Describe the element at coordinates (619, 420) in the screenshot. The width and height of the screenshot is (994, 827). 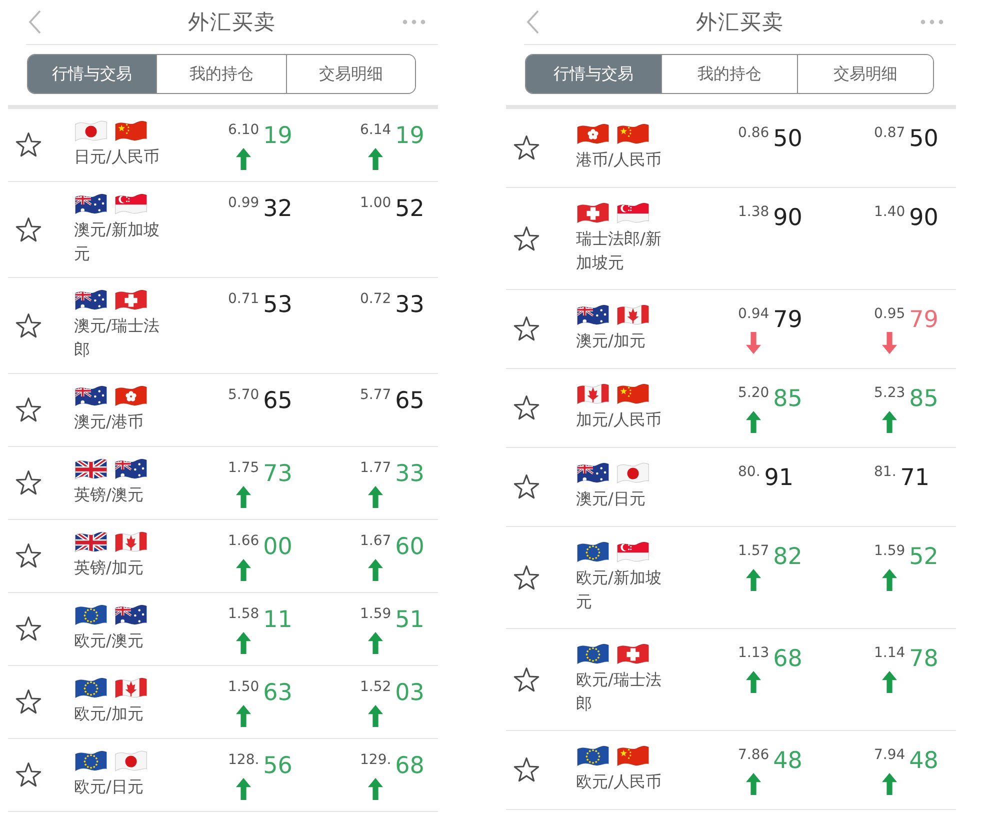
I see `currency-pair-name: 加元/人民币` at that location.